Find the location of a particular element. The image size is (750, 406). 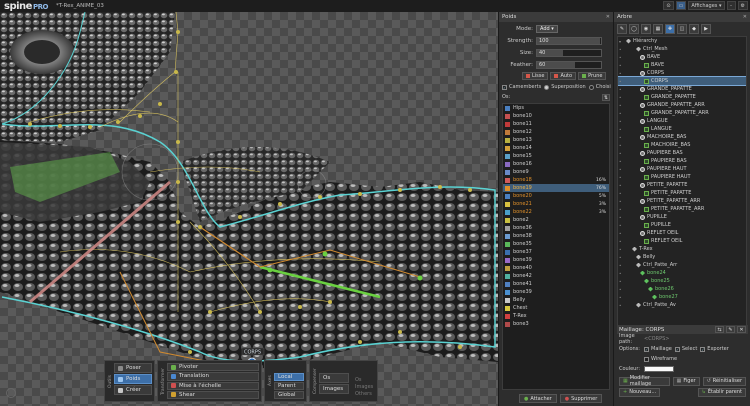

link-icon: ⇆ is located at coordinates (719, 329).